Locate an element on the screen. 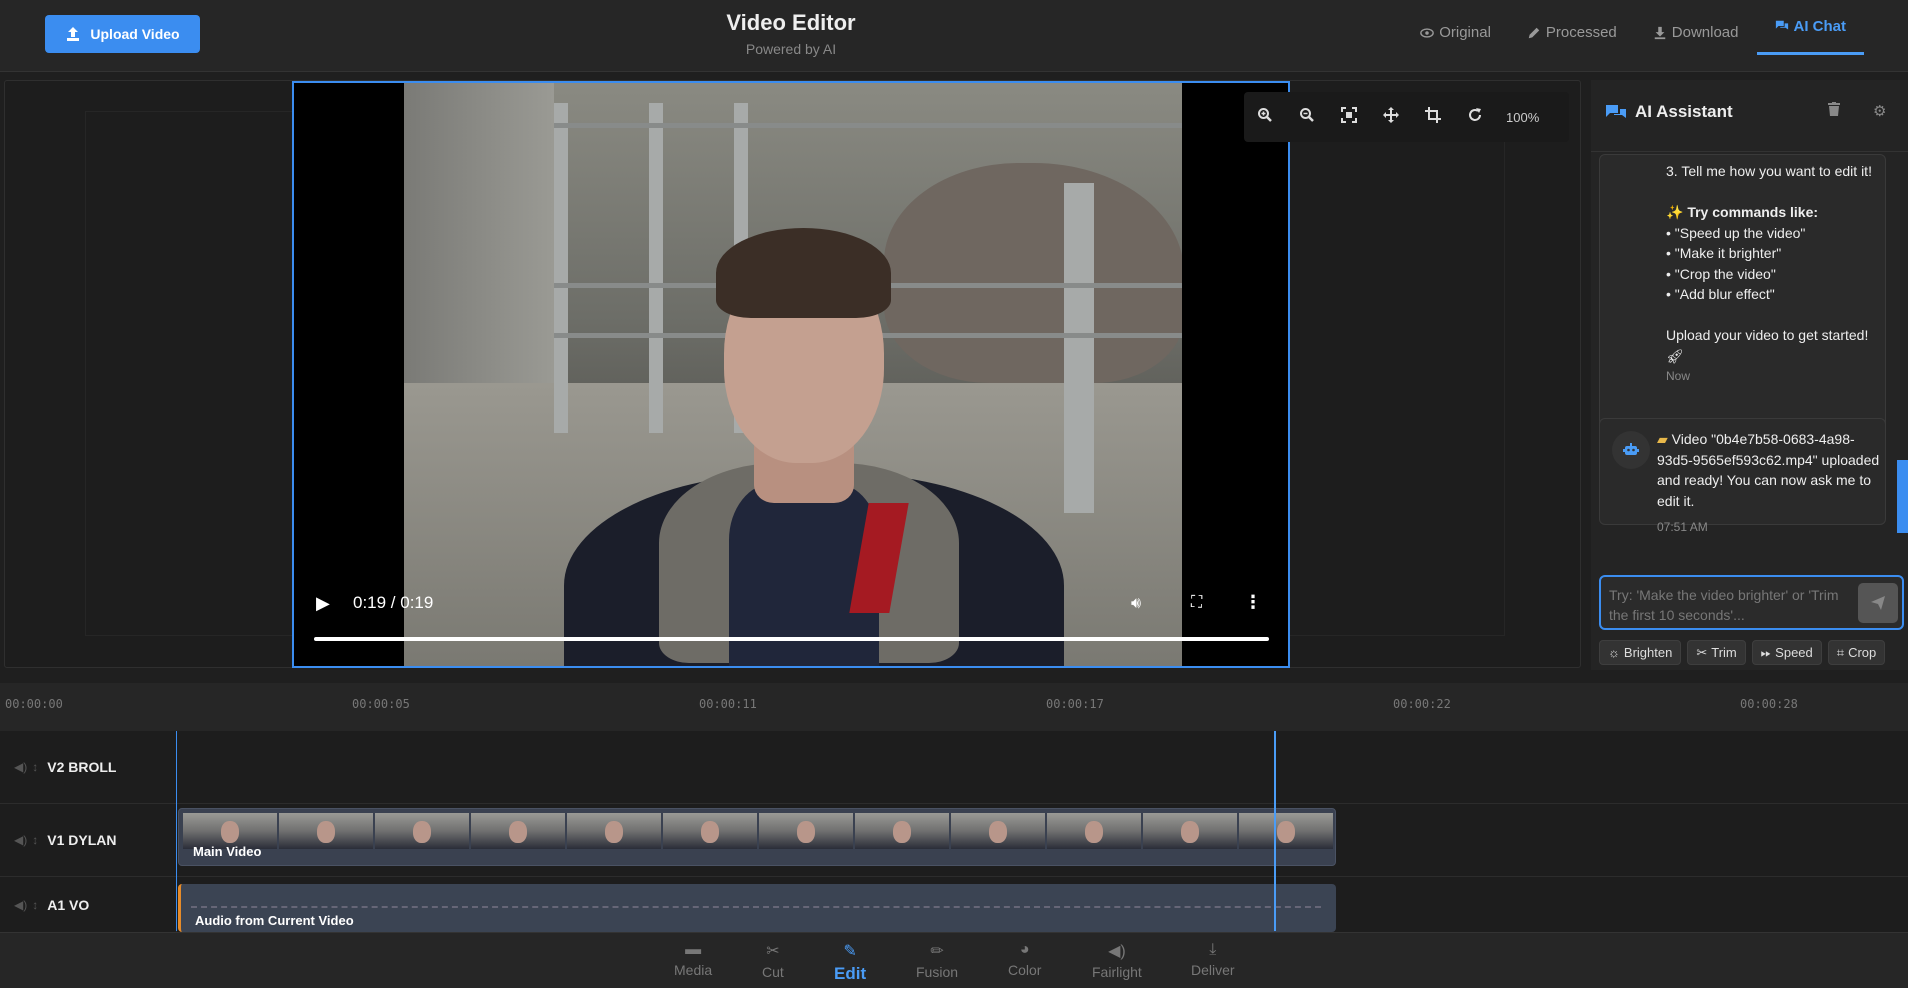  eye-icon is located at coordinates (1427, 32).